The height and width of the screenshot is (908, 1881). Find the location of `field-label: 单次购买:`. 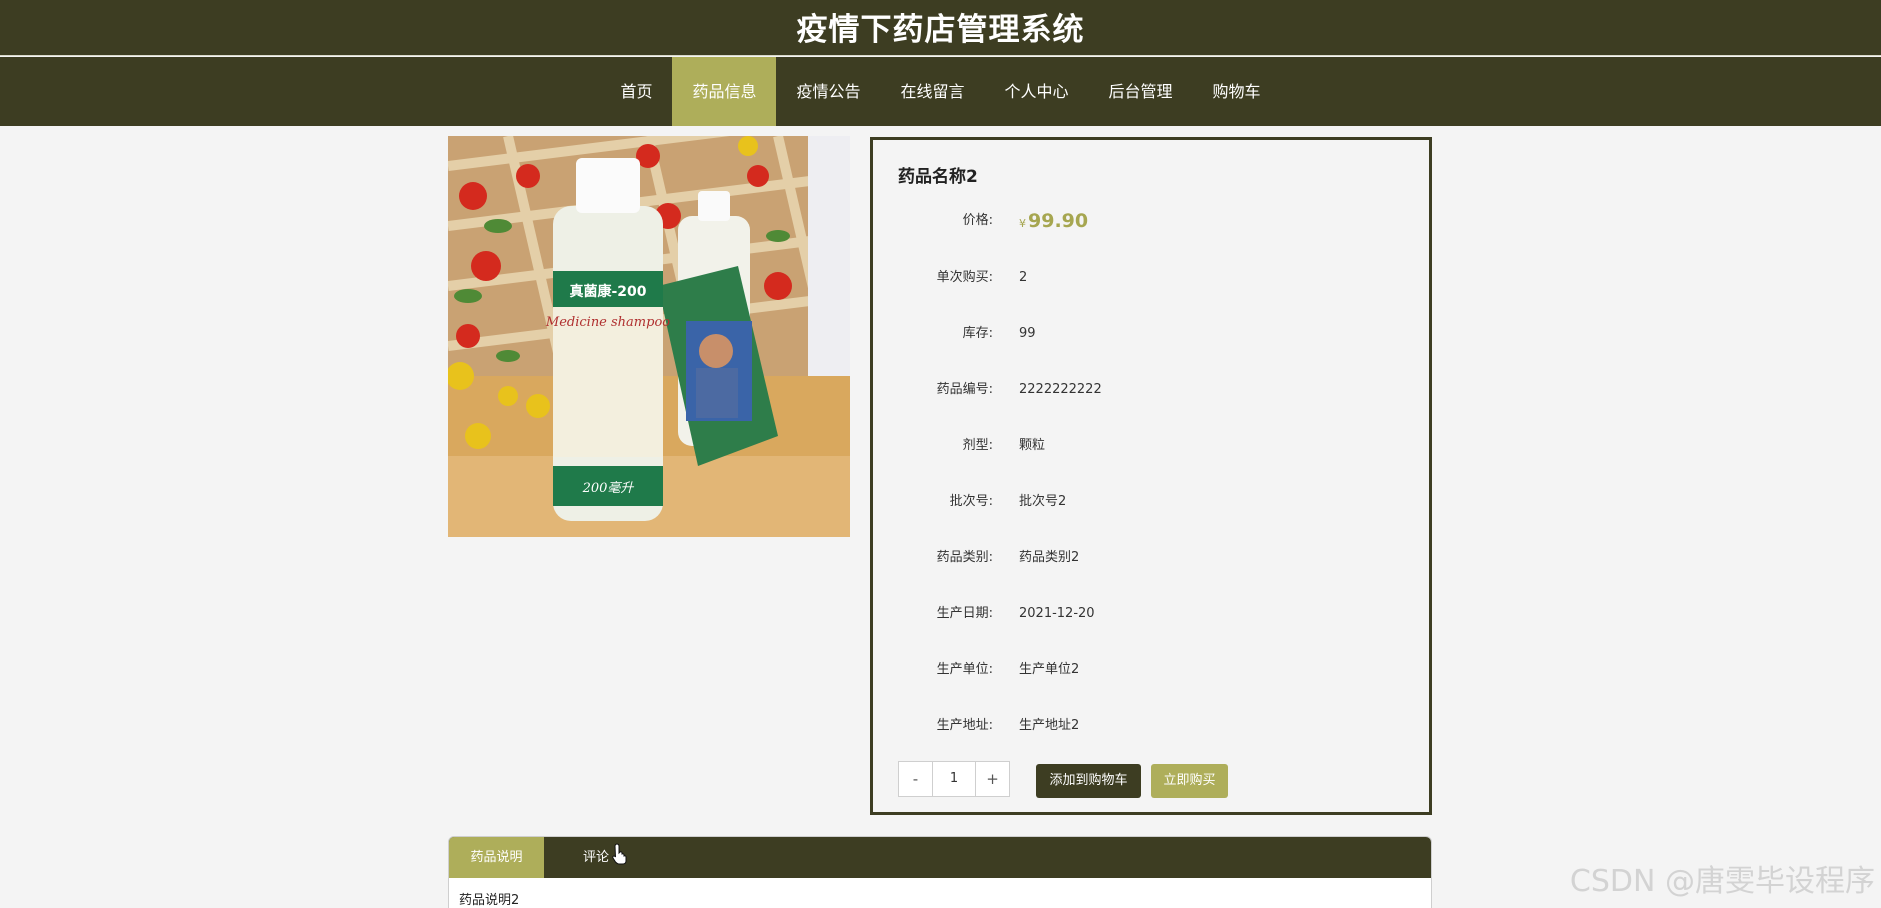

field-label: 单次购买: is located at coordinates (964, 277).